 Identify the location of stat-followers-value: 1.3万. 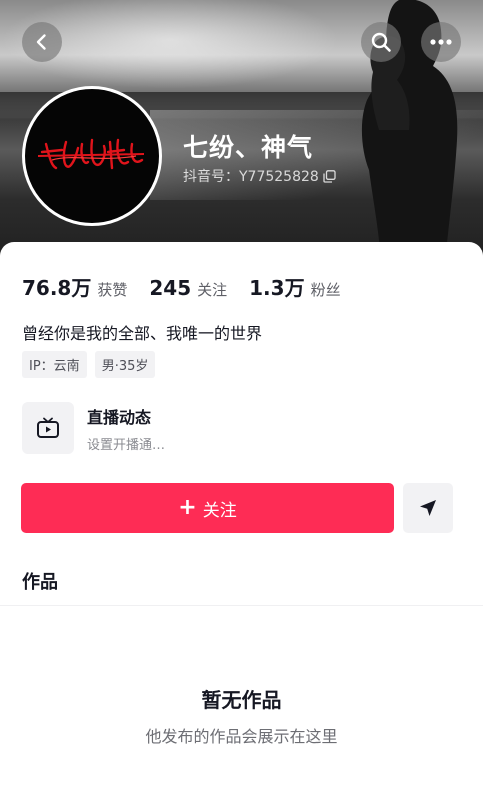
(277, 288).